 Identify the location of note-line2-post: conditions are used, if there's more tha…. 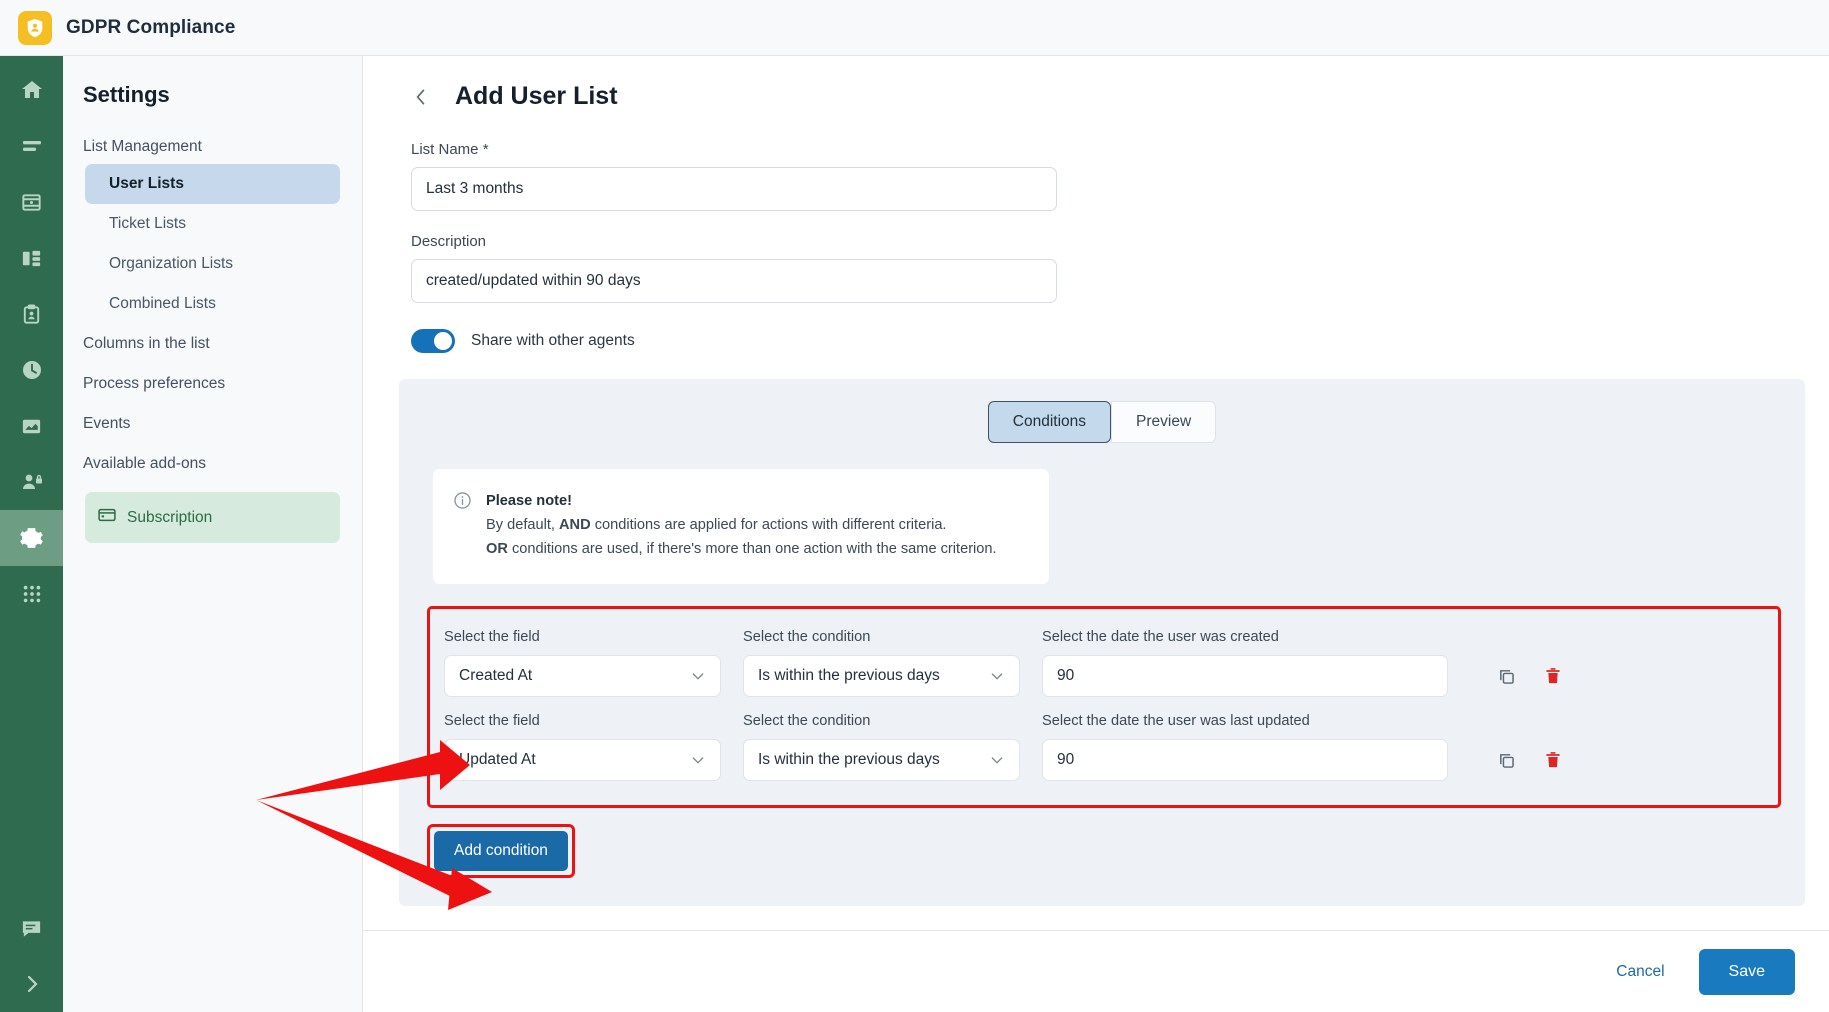
(752, 549).